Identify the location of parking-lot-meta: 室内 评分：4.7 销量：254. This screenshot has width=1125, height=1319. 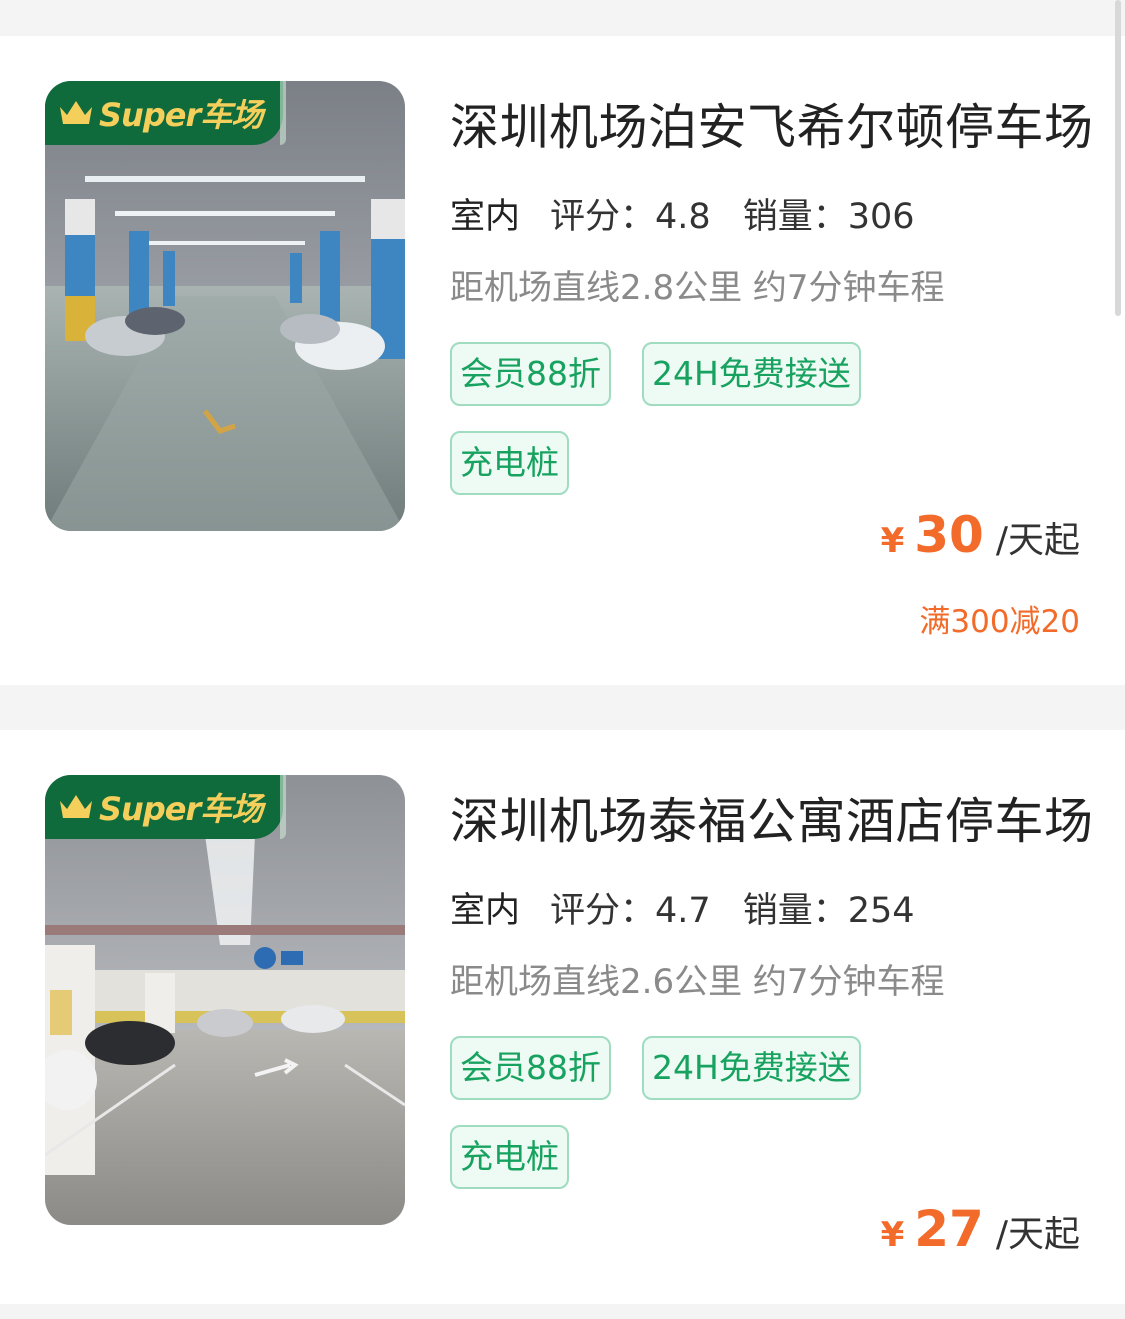
(681, 908).